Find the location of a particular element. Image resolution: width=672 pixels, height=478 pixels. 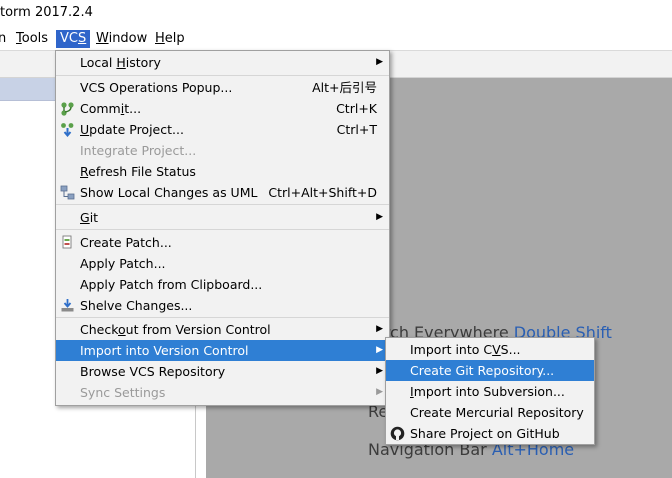

shelve-icon is located at coordinates (67, 305).